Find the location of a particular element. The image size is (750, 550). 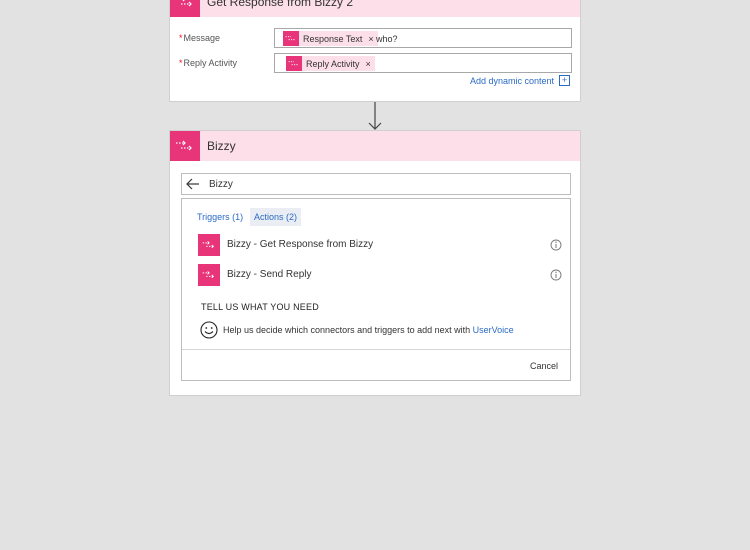

action-item-send-reply: Bizzy - Send Reply is located at coordinates (380, 275).